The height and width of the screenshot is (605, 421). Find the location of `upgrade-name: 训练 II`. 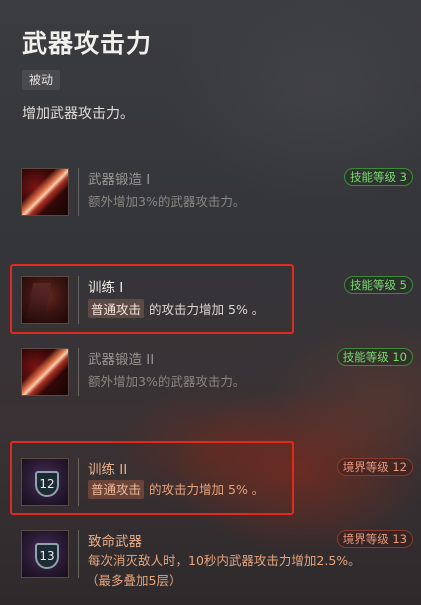

upgrade-name: 训练 II is located at coordinates (108, 470).